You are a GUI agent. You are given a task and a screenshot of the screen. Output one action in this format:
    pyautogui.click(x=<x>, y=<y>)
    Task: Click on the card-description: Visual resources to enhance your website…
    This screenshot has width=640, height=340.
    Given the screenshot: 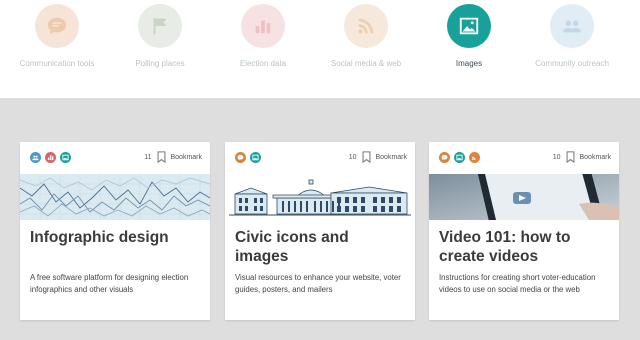 What is the action you would take?
    pyautogui.click(x=318, y=283)
    